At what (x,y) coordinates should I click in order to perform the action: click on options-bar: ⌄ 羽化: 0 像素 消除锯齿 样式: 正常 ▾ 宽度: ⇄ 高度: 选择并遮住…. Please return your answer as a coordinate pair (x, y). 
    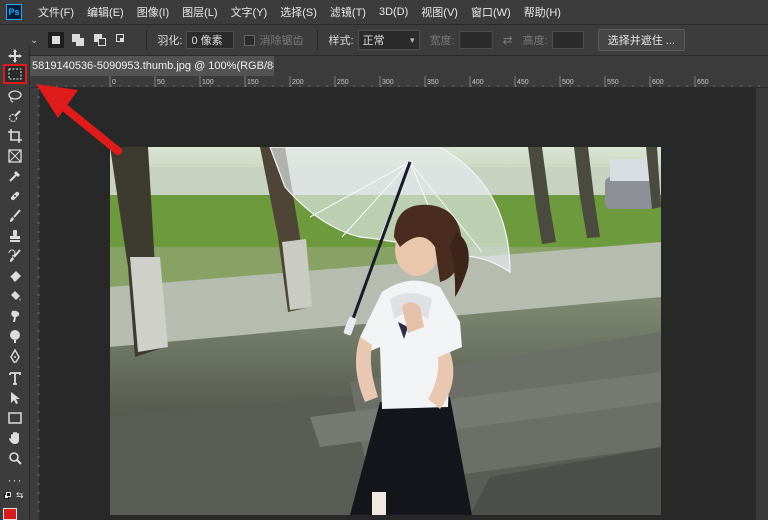
    Looking at the image, I should click on (384, 40).